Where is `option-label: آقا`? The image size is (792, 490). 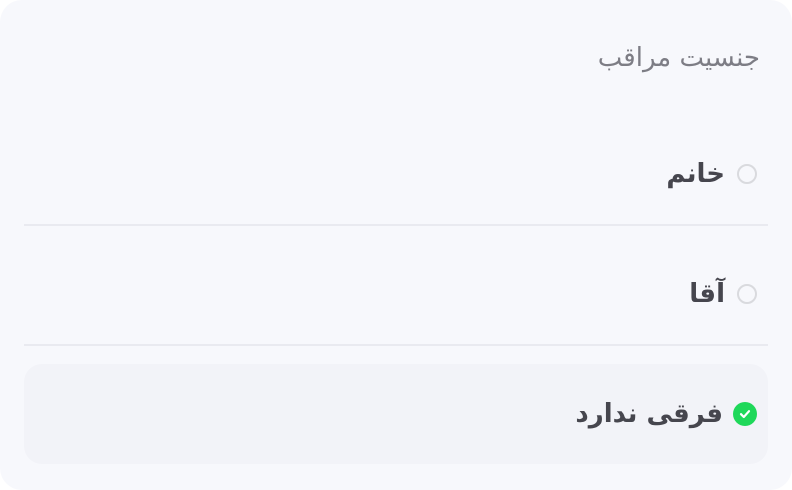 option-label: آقا is located at coordinates (707, 294).